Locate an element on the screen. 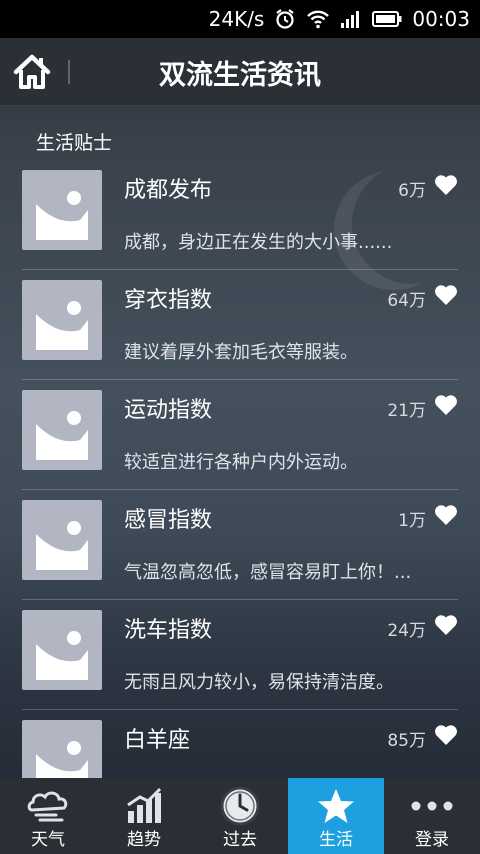  item-title: 成都发布 is located at coordinates (168, 190).